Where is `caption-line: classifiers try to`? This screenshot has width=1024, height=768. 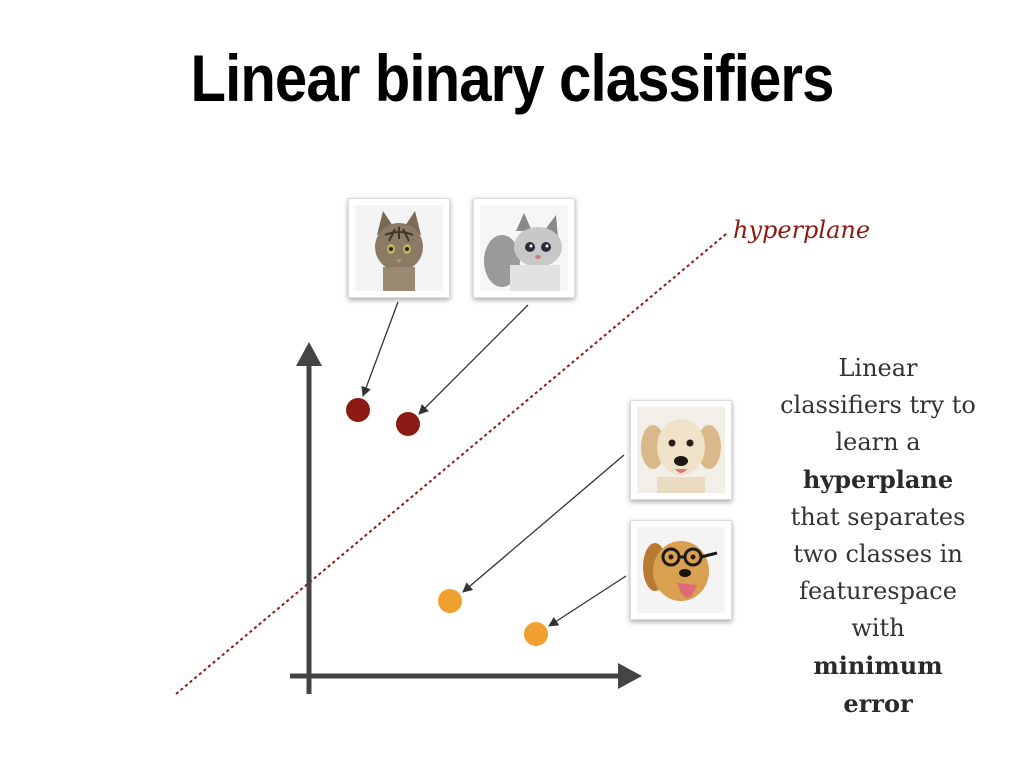 caption-line: classifiers try to is located at coordinates (878, 405).